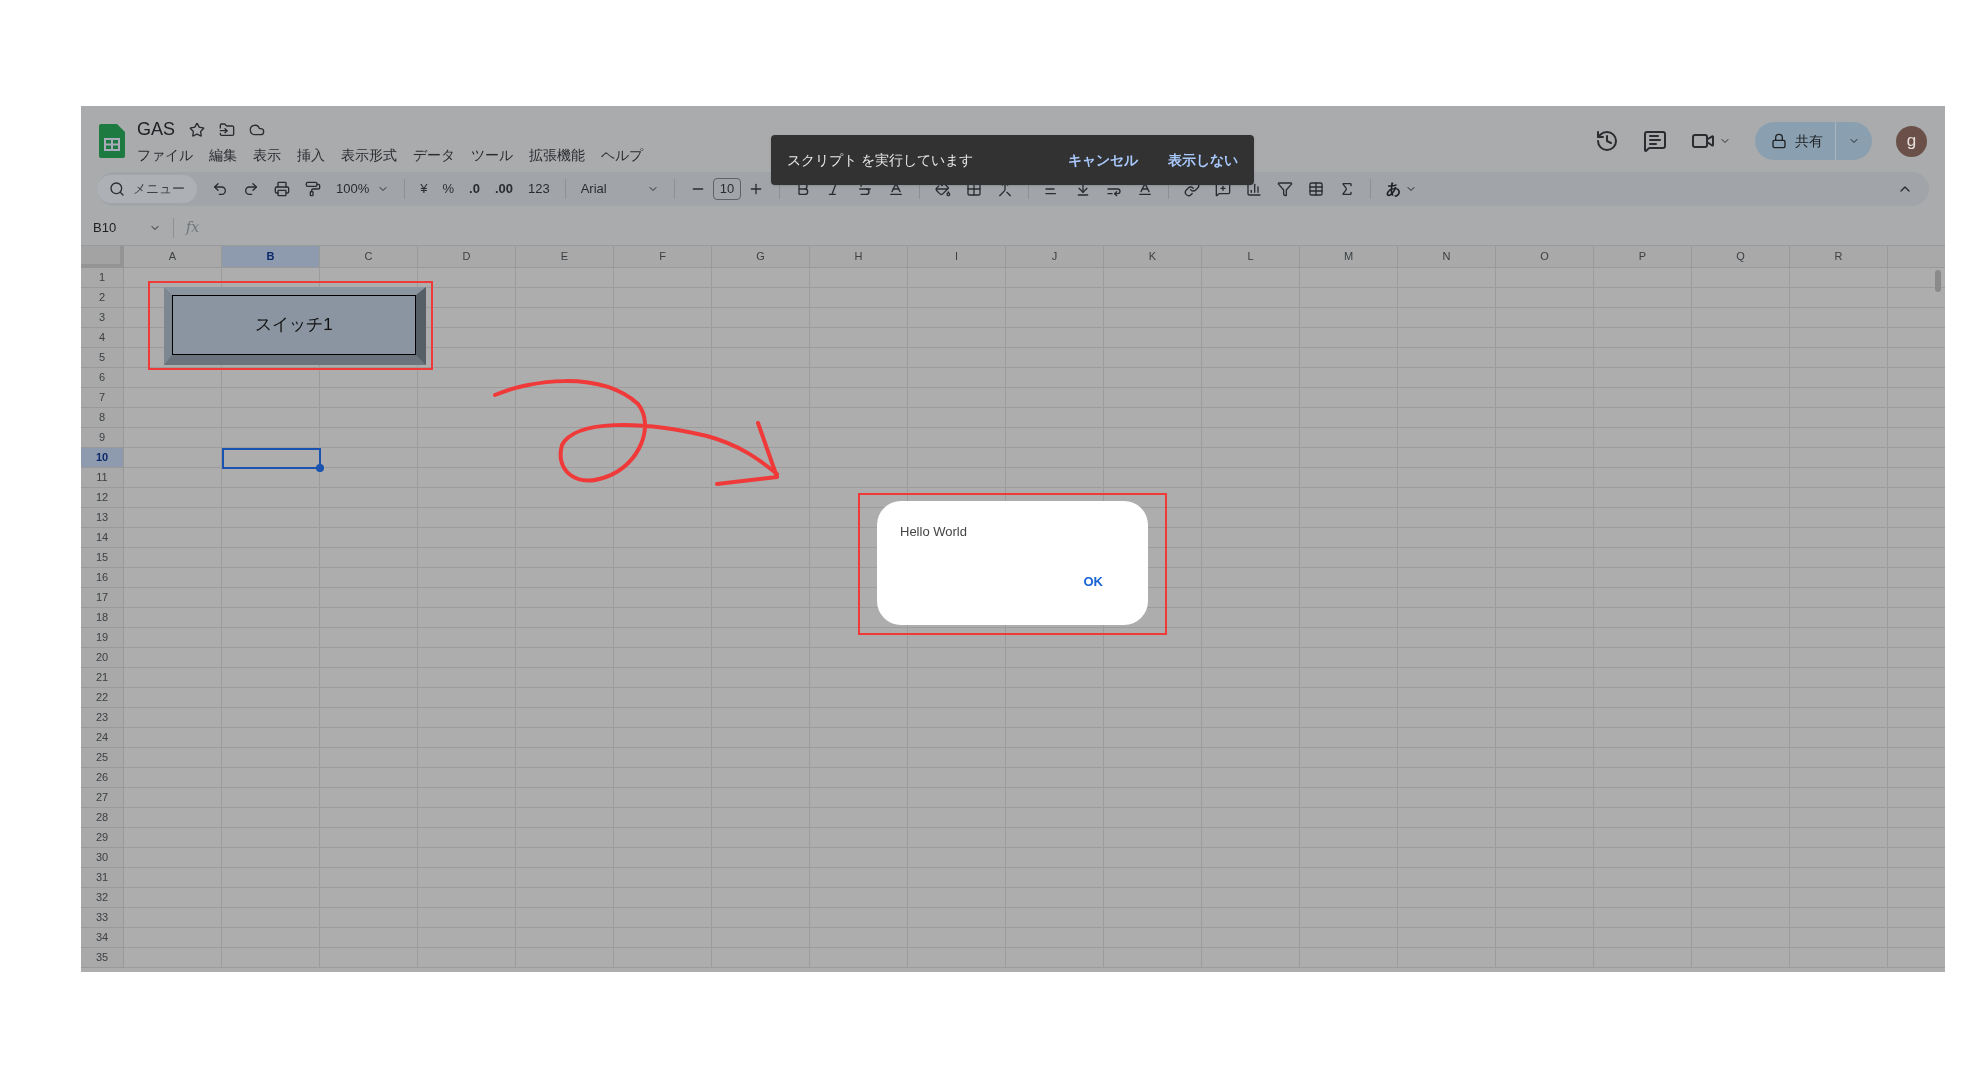 This screenshot has height=1080, width=1980. I want to click on scrollbar-thumb, so click(1938, 281).